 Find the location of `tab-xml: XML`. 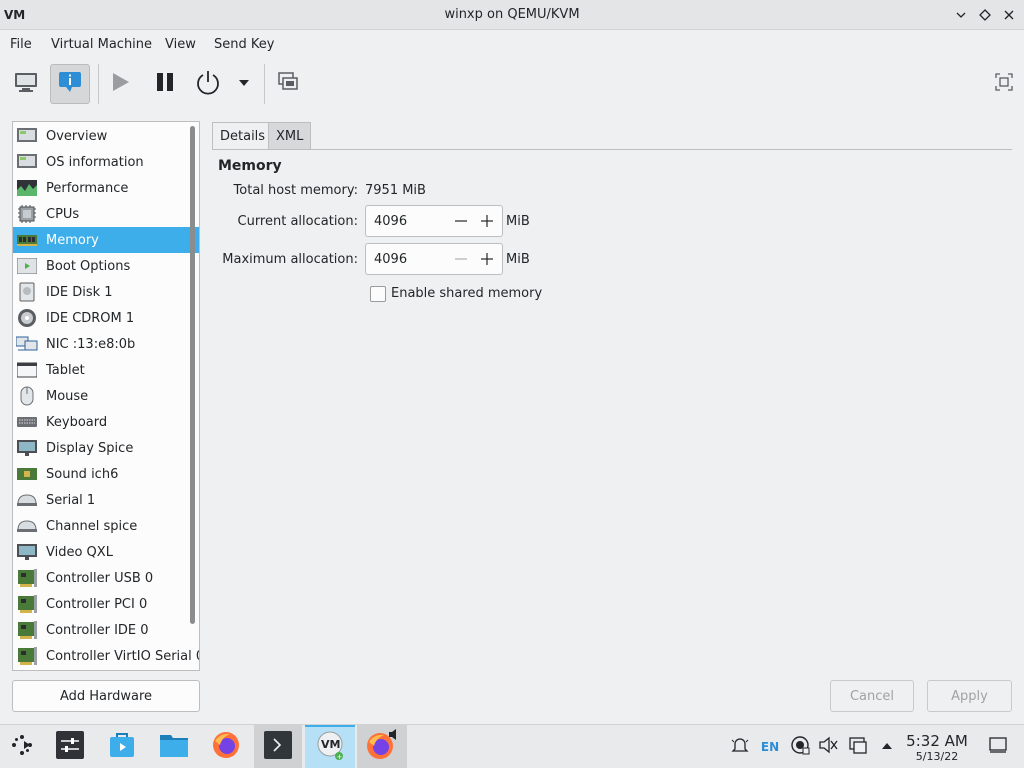

tab-xml: XML is located at coordinates (290, 136).